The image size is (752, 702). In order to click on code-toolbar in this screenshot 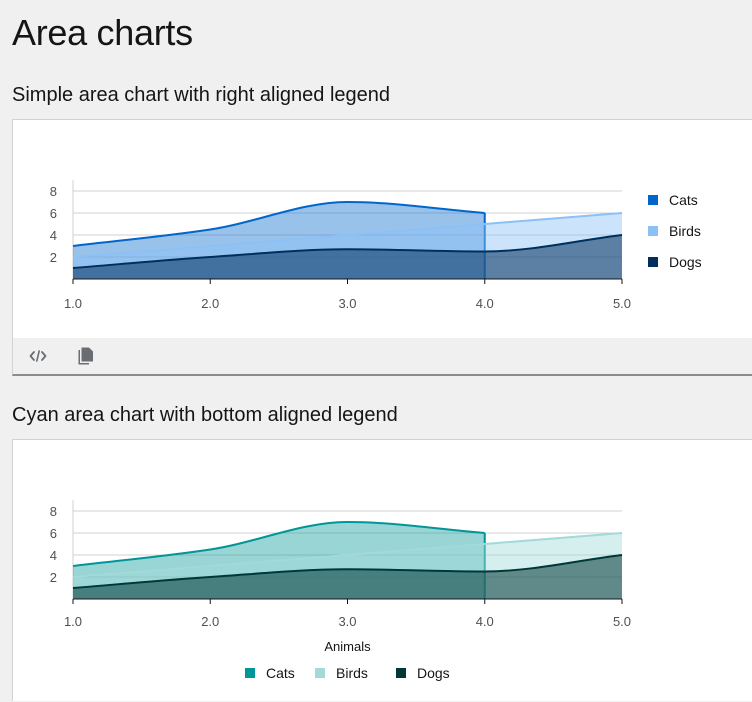, I will do `click(382, 357)`.